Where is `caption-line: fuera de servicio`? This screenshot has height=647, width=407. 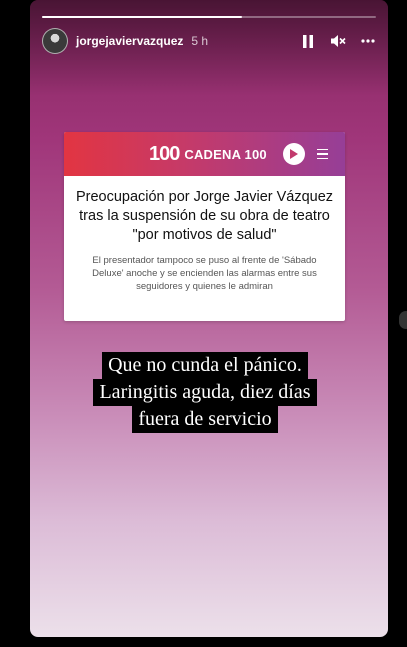
caption-line: fuera de servicio is located at coordinates (205, 419).